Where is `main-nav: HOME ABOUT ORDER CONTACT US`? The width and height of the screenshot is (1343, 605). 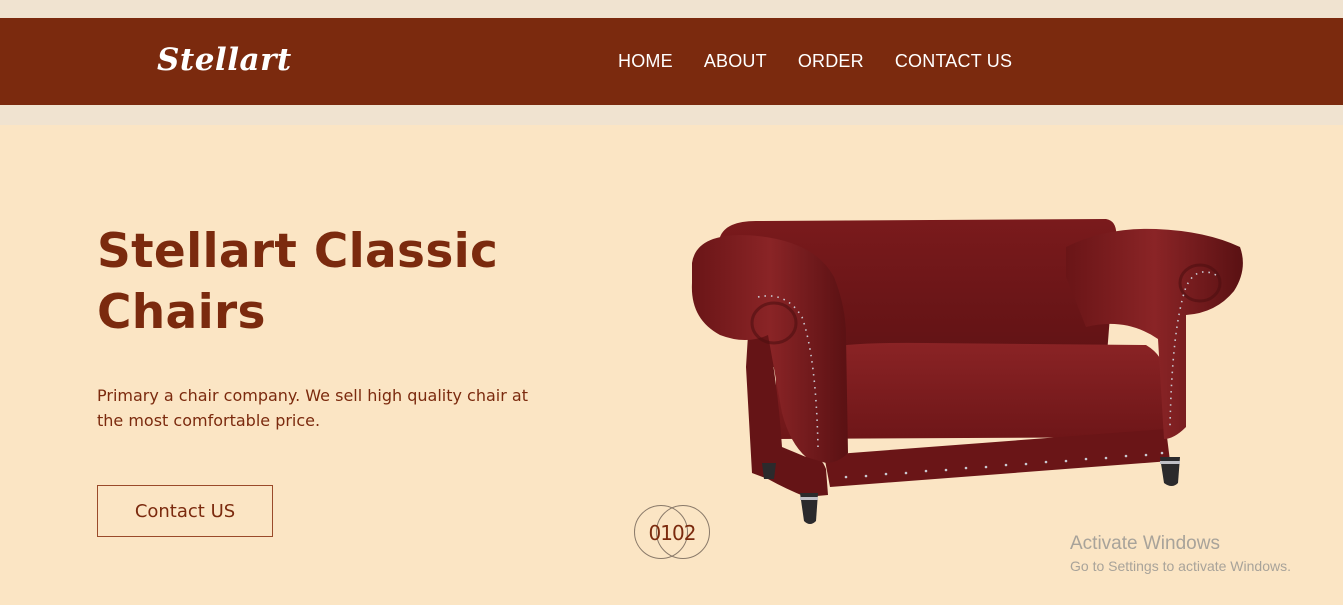
main-nav: HOME ABOUT ORDER CONTACT US is located at coordinates (815, 61).